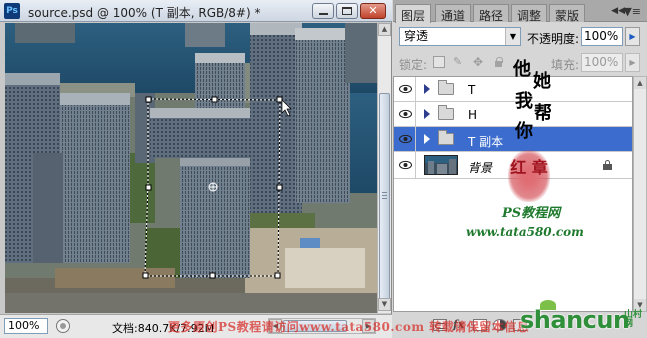  Describe the element at coordinates (512, 36) in the screenshot. I see `chevron-down-icon: ▼` at that location.